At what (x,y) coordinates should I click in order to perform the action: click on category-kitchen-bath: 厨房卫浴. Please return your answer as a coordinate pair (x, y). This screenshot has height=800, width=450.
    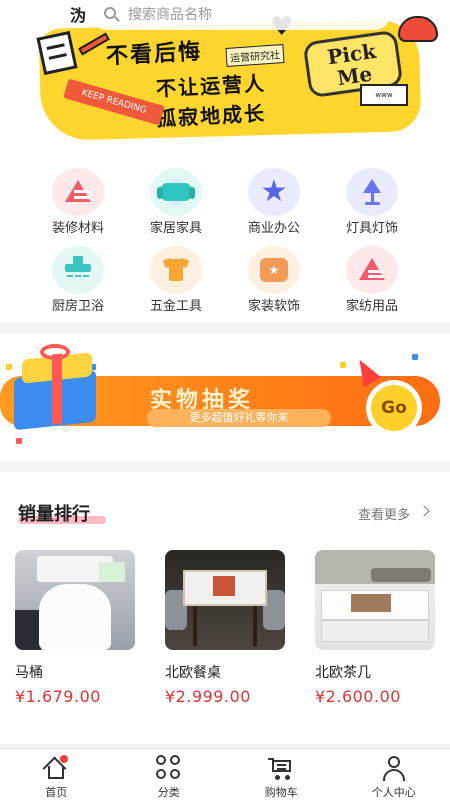
    Looking at the image, I should click on (78, 280).